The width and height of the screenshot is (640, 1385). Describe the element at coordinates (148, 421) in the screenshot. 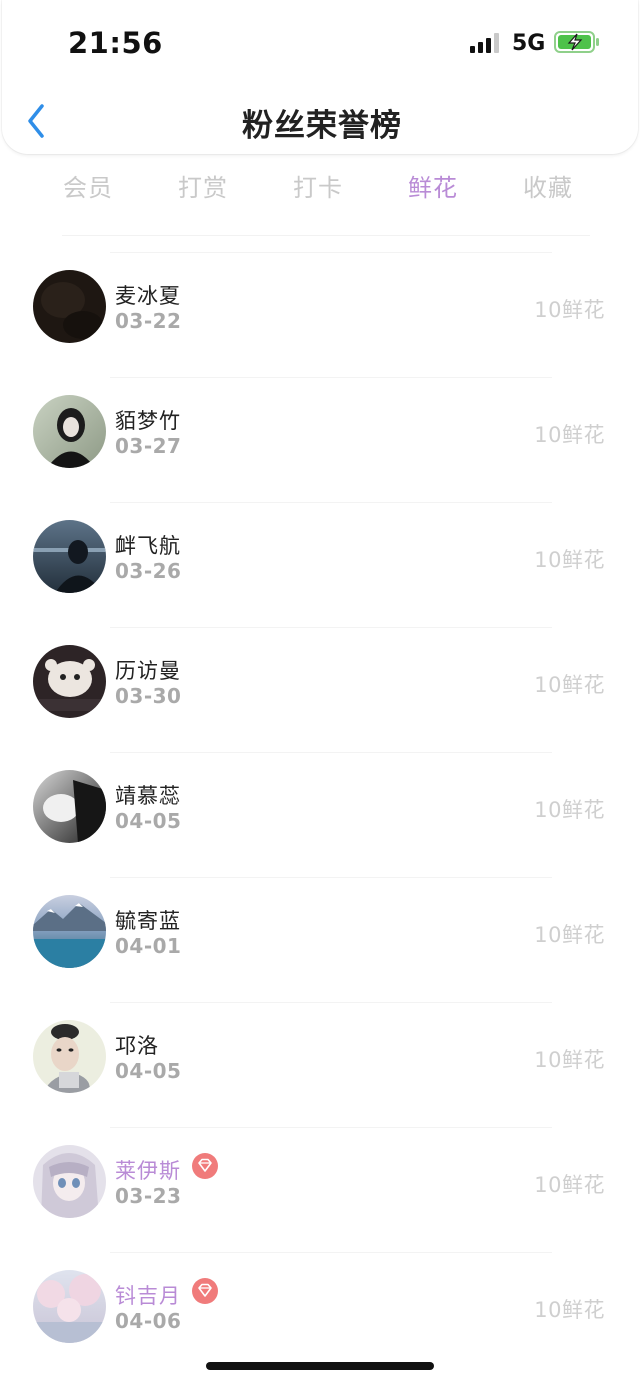

I see `fan-name: 貊梦竹` at that location.